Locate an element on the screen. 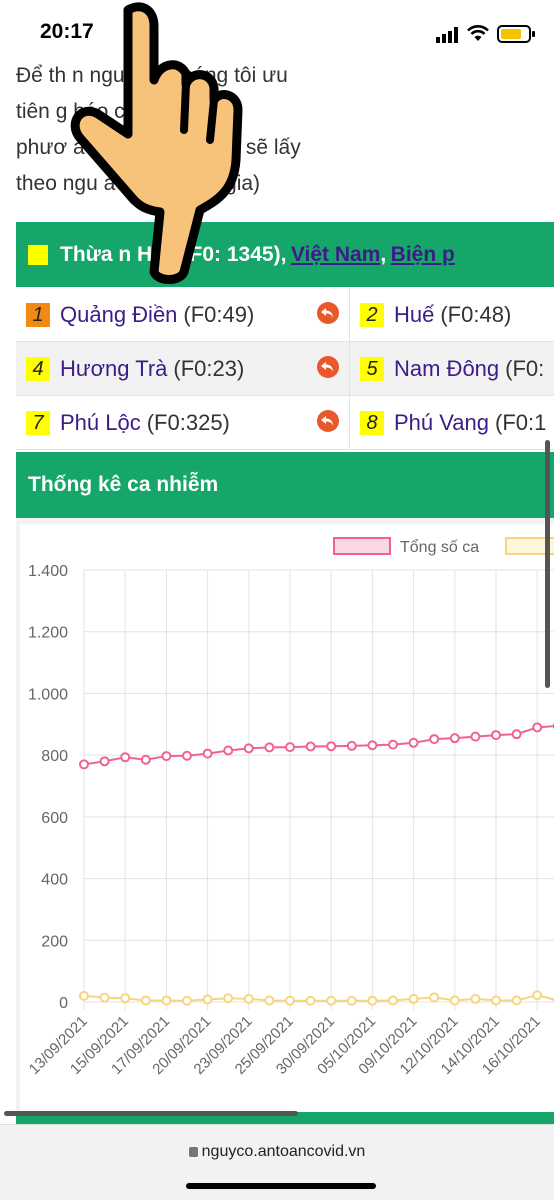 The height and width of the screenshot is (1200, 554). y-tick-label: 1.400 is located at coordinates (48, 571).